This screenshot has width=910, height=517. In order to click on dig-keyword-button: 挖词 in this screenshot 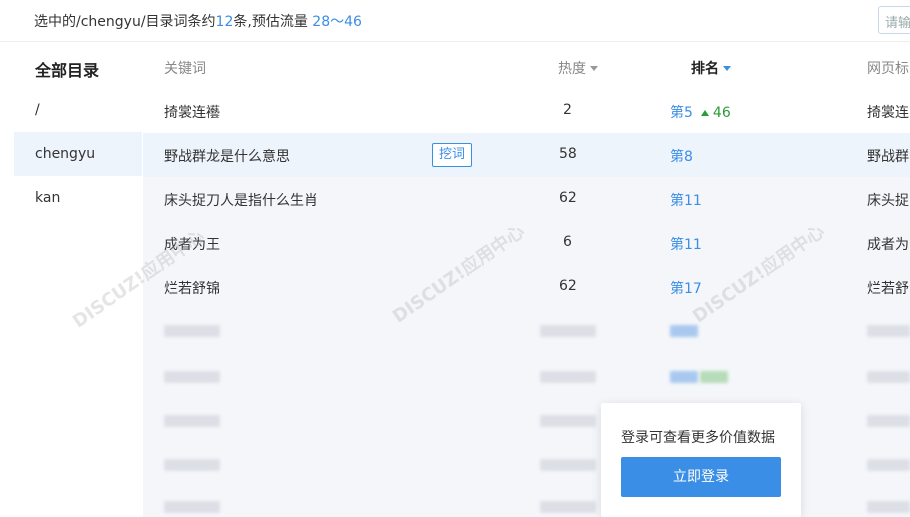, I will do `click(452, 155)`.